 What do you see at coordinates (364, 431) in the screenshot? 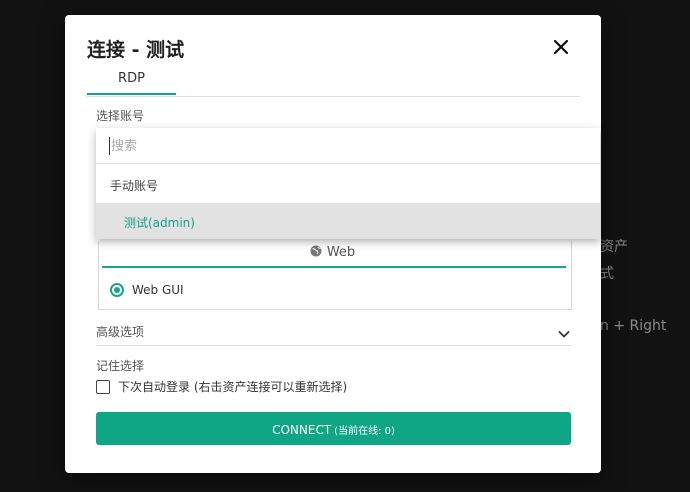
I see `online-count-label: (当前在线: 0)` at bounding box center [364, 431].